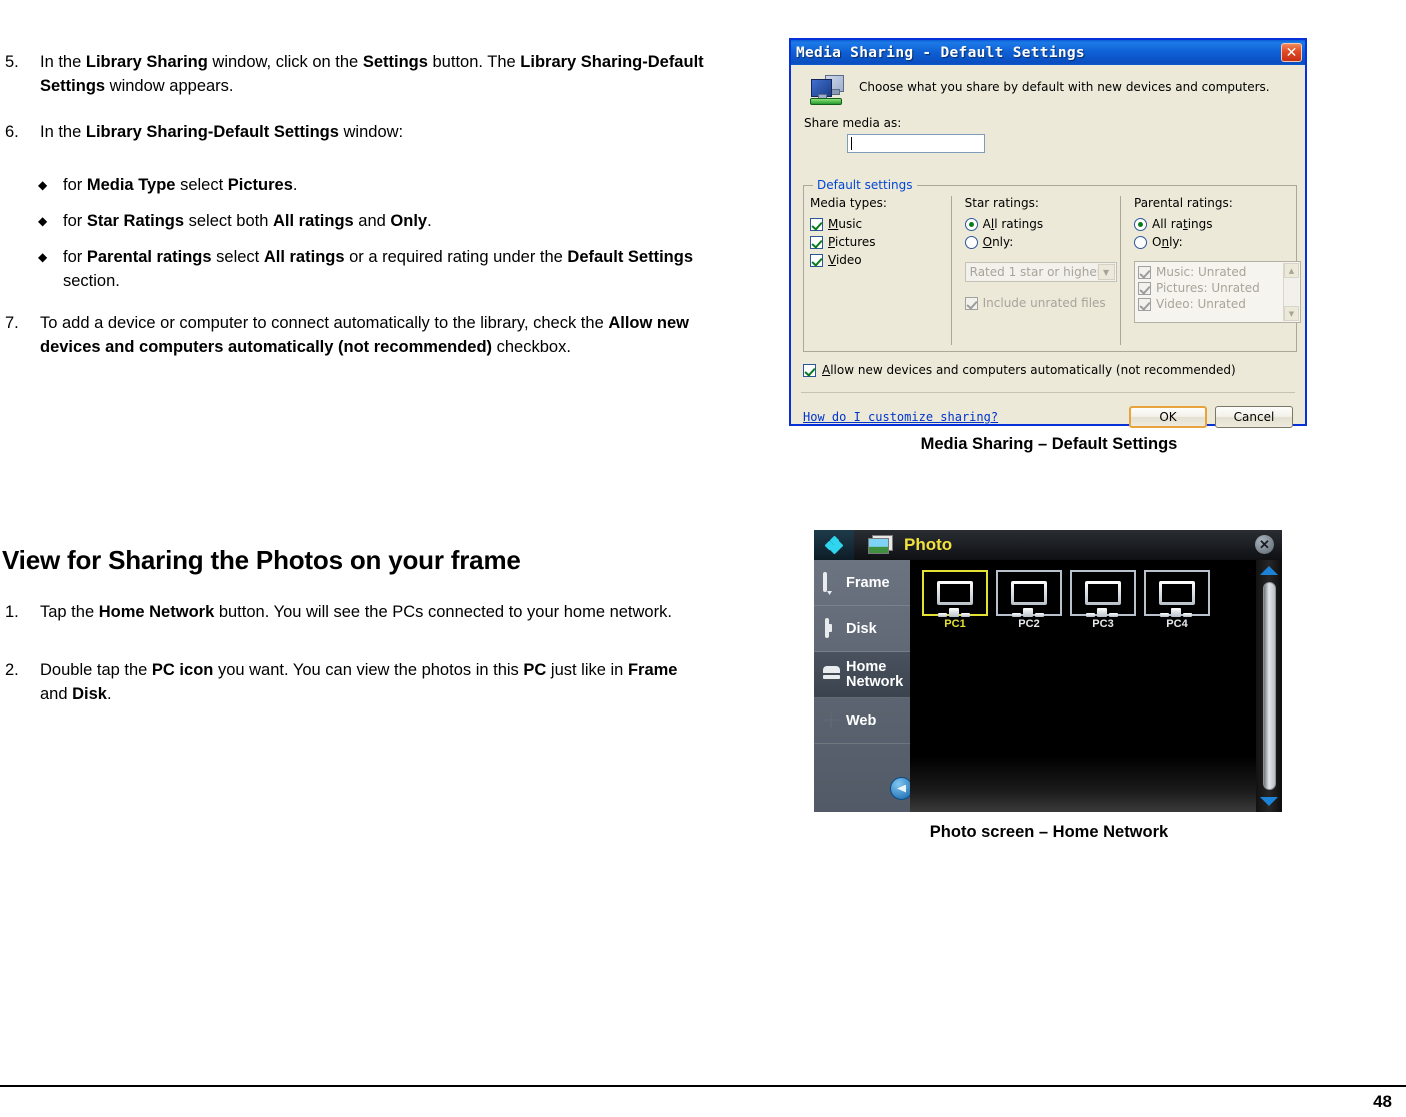 The image size is (1406, 1117). I want to click on list-item-label: Video: Unrated, so click(1201, 304).